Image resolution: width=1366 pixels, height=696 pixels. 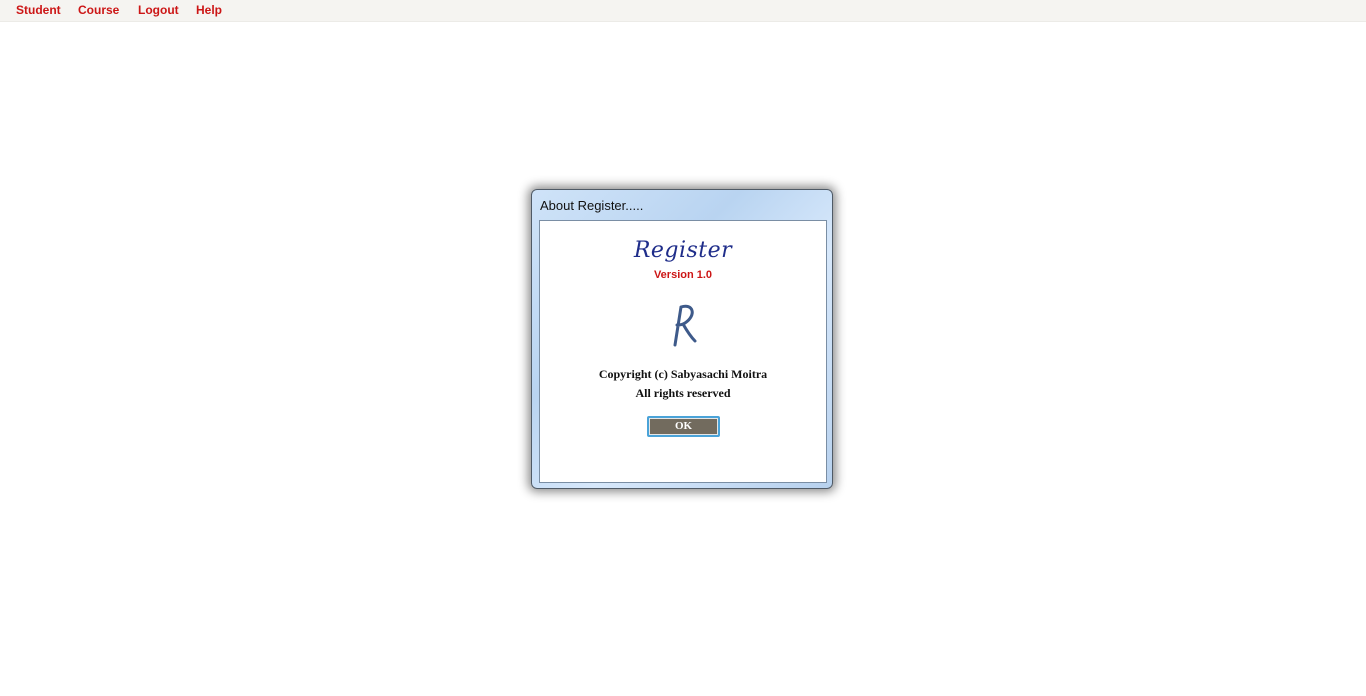 What do you see at coordinates (38, 10) in the screenshot?
I see `menu-student: Student` at bounding box center [38, 10].